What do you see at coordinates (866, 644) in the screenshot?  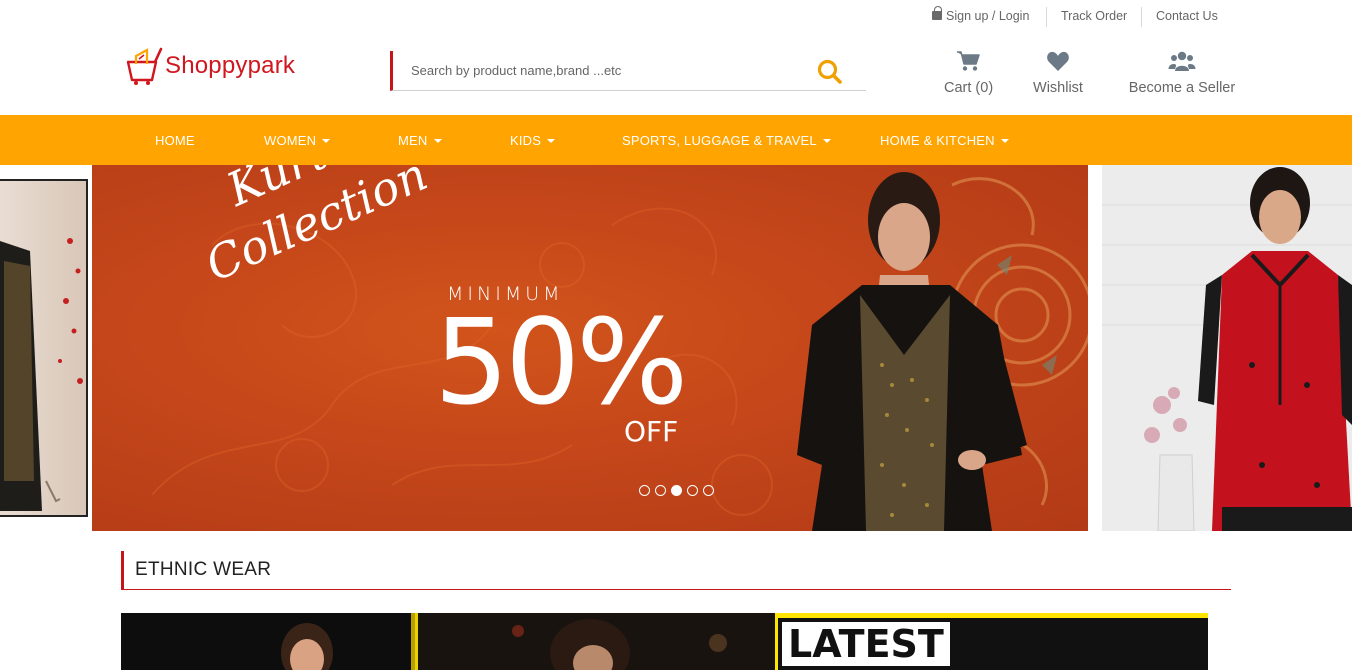 I see `latest-label: LATEST` at bounding box center [866, 644].